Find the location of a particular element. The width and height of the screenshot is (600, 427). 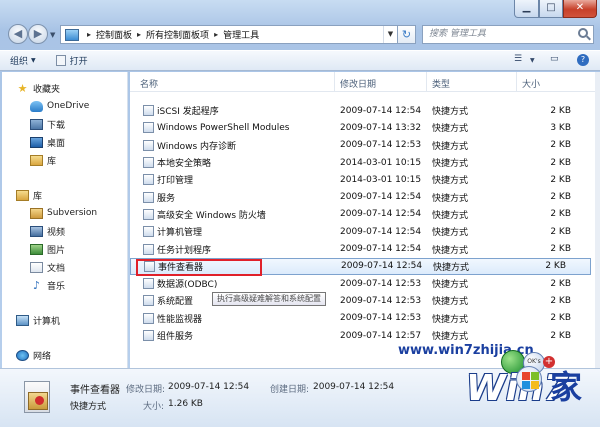

preview-pane-icon: ▭ is located at coordinates (554, 59).